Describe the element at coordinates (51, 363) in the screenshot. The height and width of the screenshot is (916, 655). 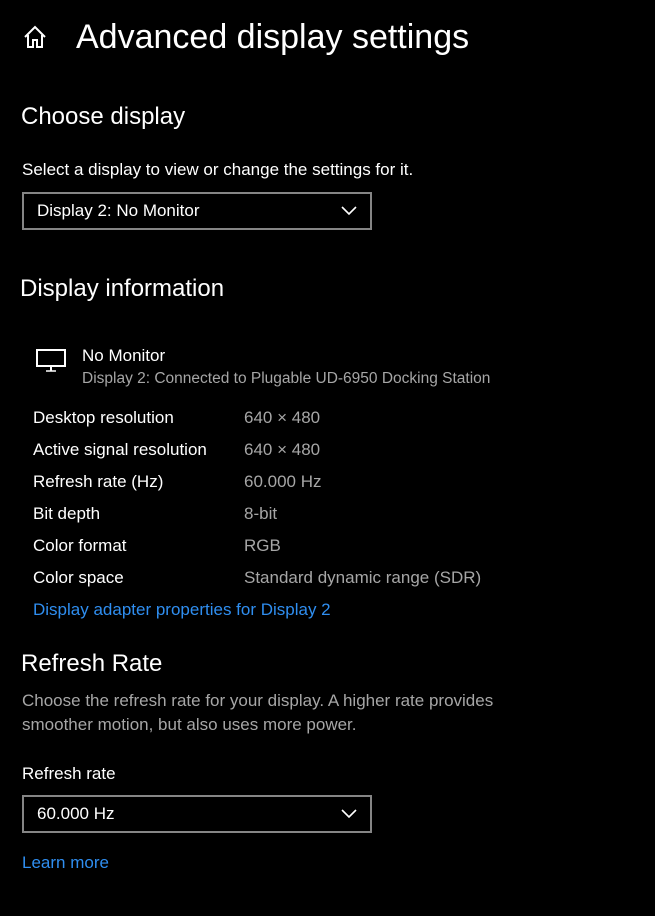
I see `monitor-icon` at that location.